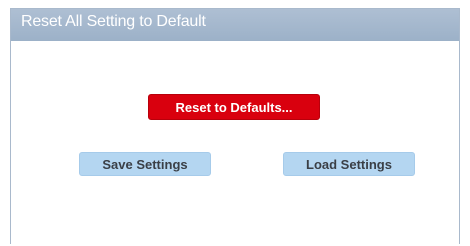 The image size is (470, 246). What do you see at coordinates (349, 164) in the screenshot?
I see `load-settings-button: Load Settings` at bounding box center [349, 164].